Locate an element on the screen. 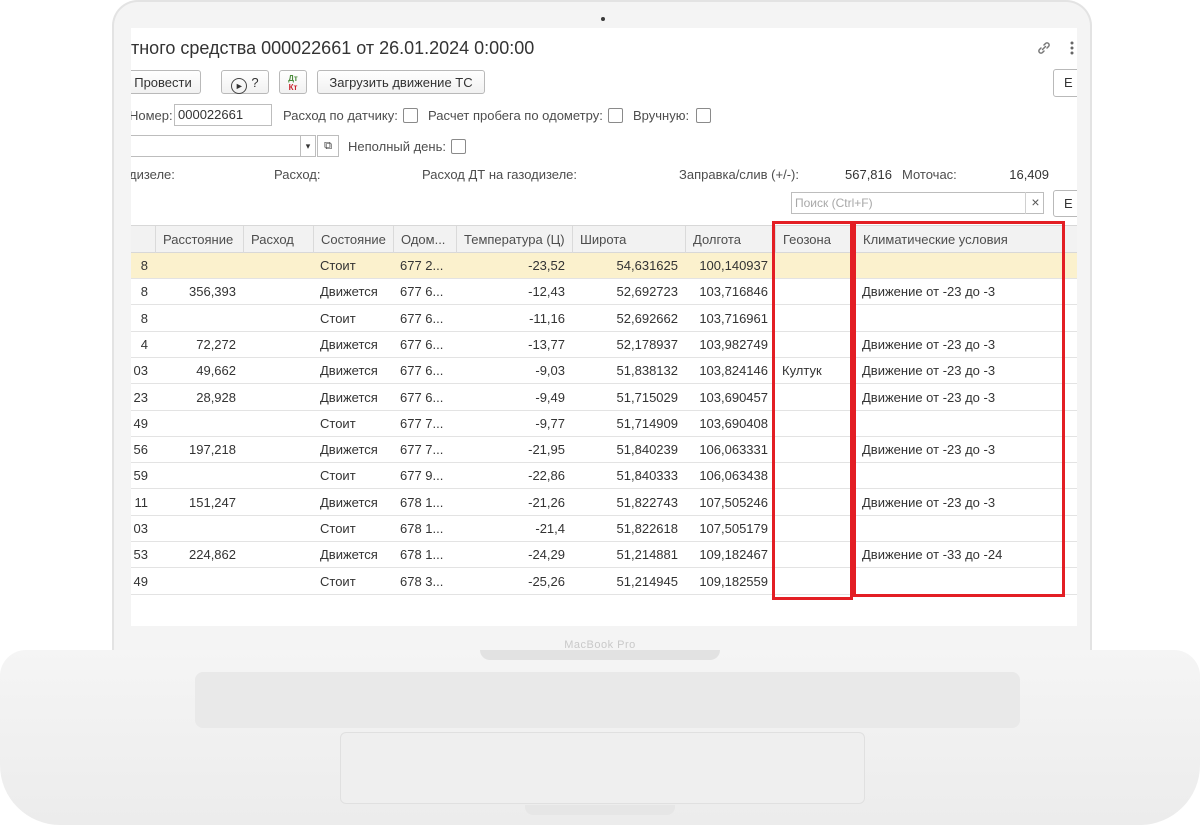  cell-geozone: Култук is located at coordinates (802, 371).